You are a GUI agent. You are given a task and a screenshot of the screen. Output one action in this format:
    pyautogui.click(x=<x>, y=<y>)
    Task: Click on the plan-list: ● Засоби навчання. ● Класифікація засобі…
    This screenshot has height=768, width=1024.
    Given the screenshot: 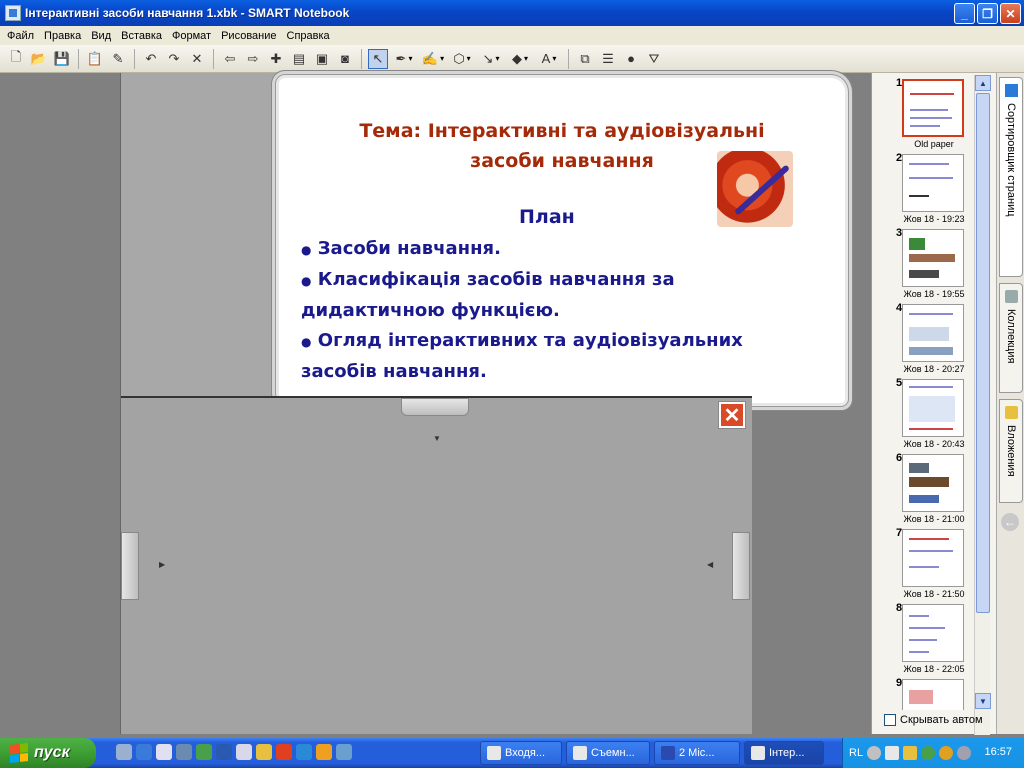 What is the action you would take?
    pyautogui.click(x=561, y=310)
    